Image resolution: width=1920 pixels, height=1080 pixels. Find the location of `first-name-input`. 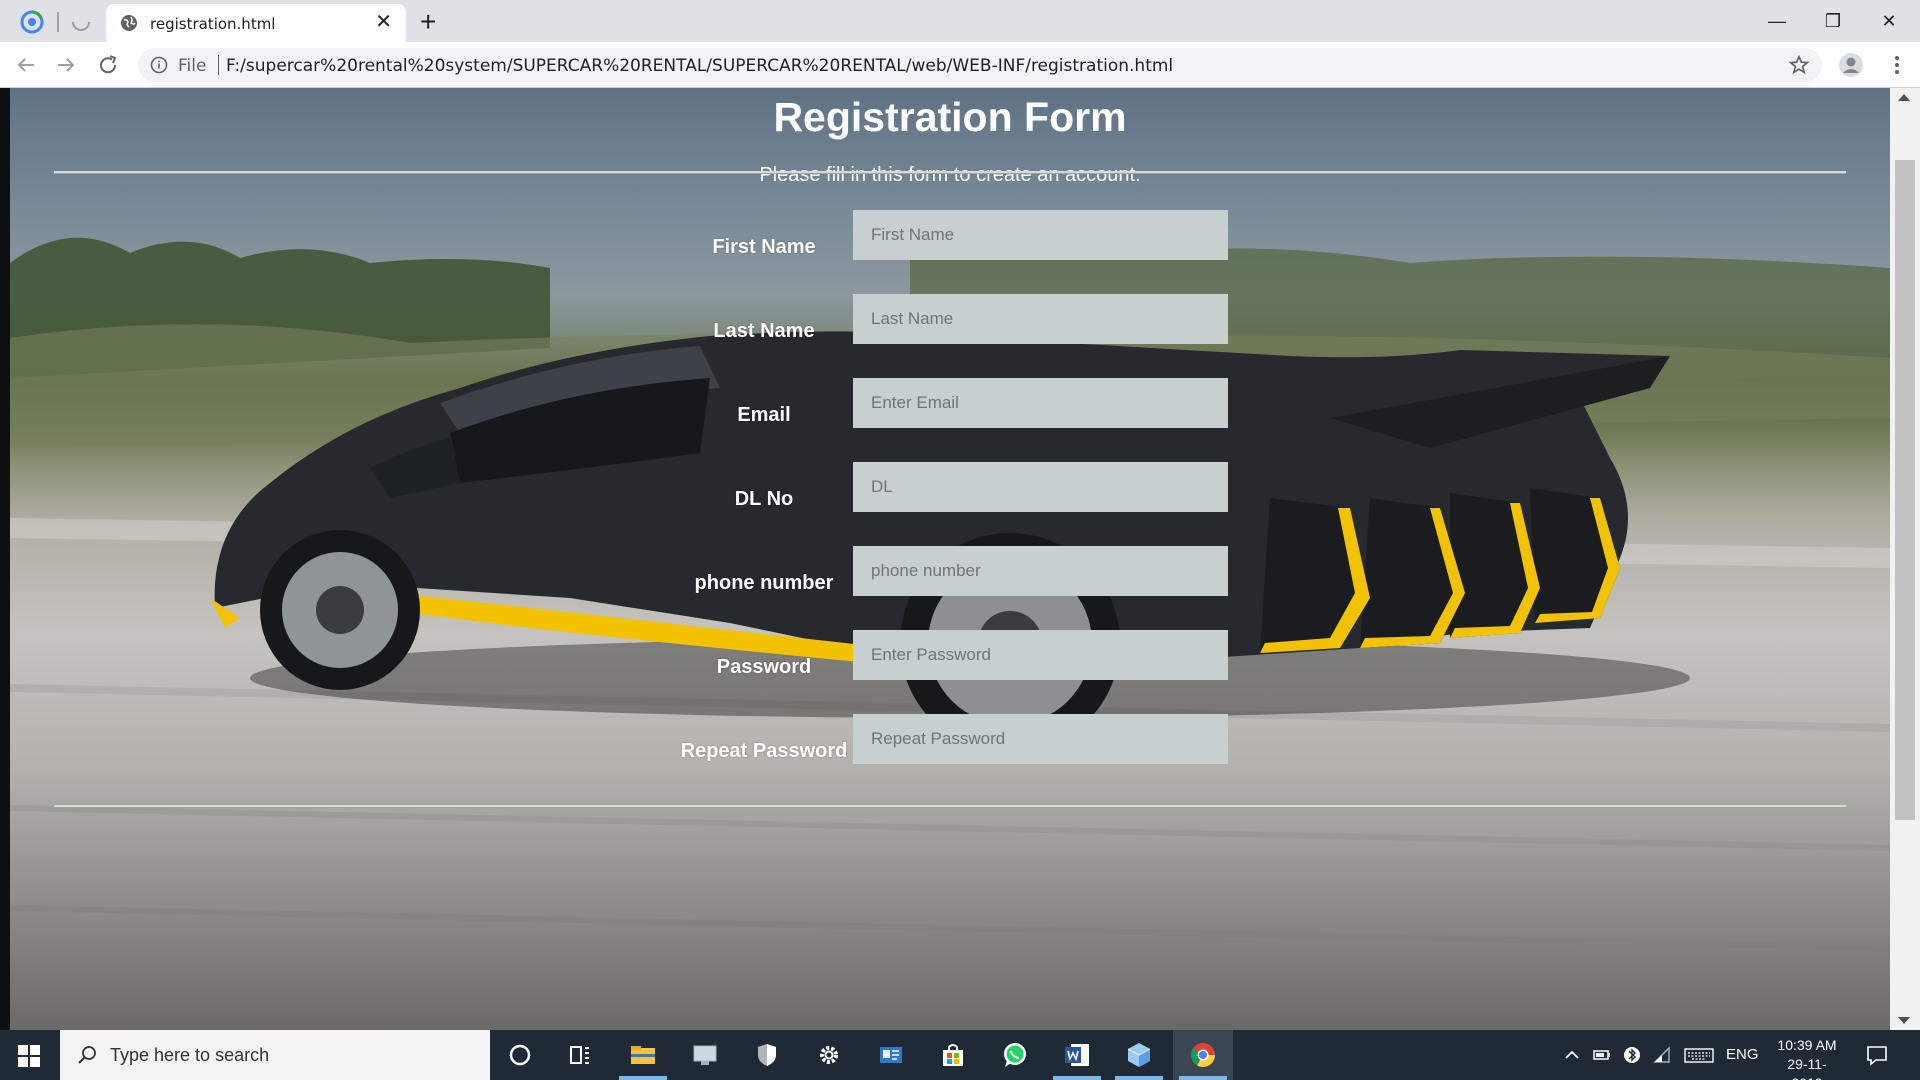

first-name-input is located at coordinates (1040, 235).